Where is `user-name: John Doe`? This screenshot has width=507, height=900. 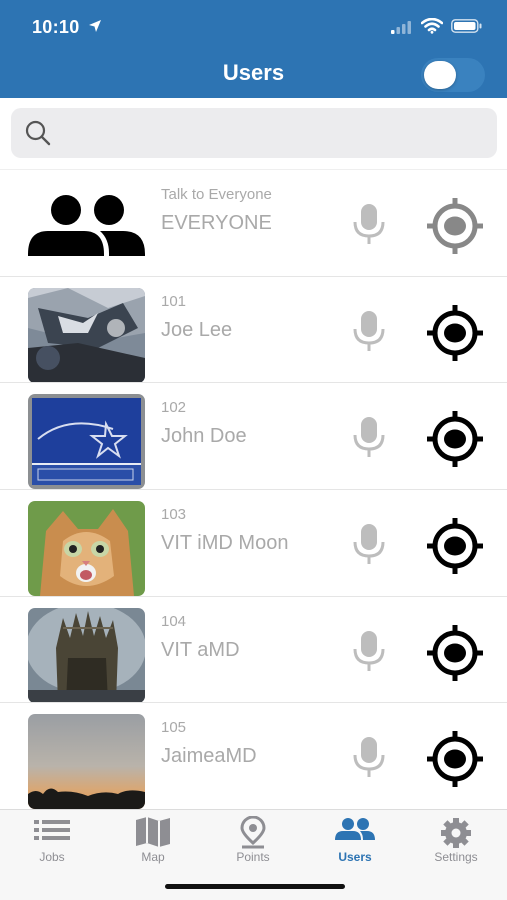
user-name: John Doe is located at coordinates (204, 436).